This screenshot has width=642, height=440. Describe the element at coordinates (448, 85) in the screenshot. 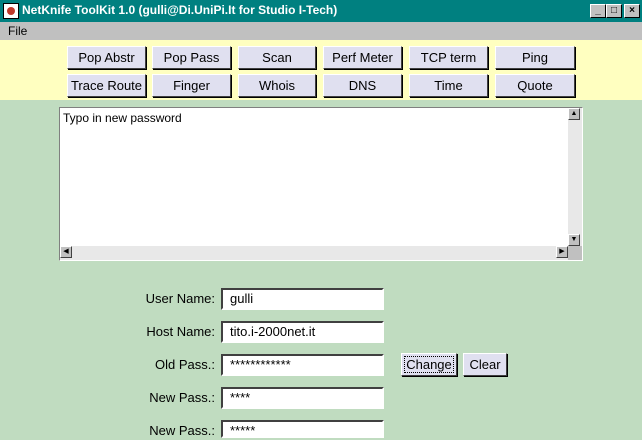

I see `time-button: Time` at that location.